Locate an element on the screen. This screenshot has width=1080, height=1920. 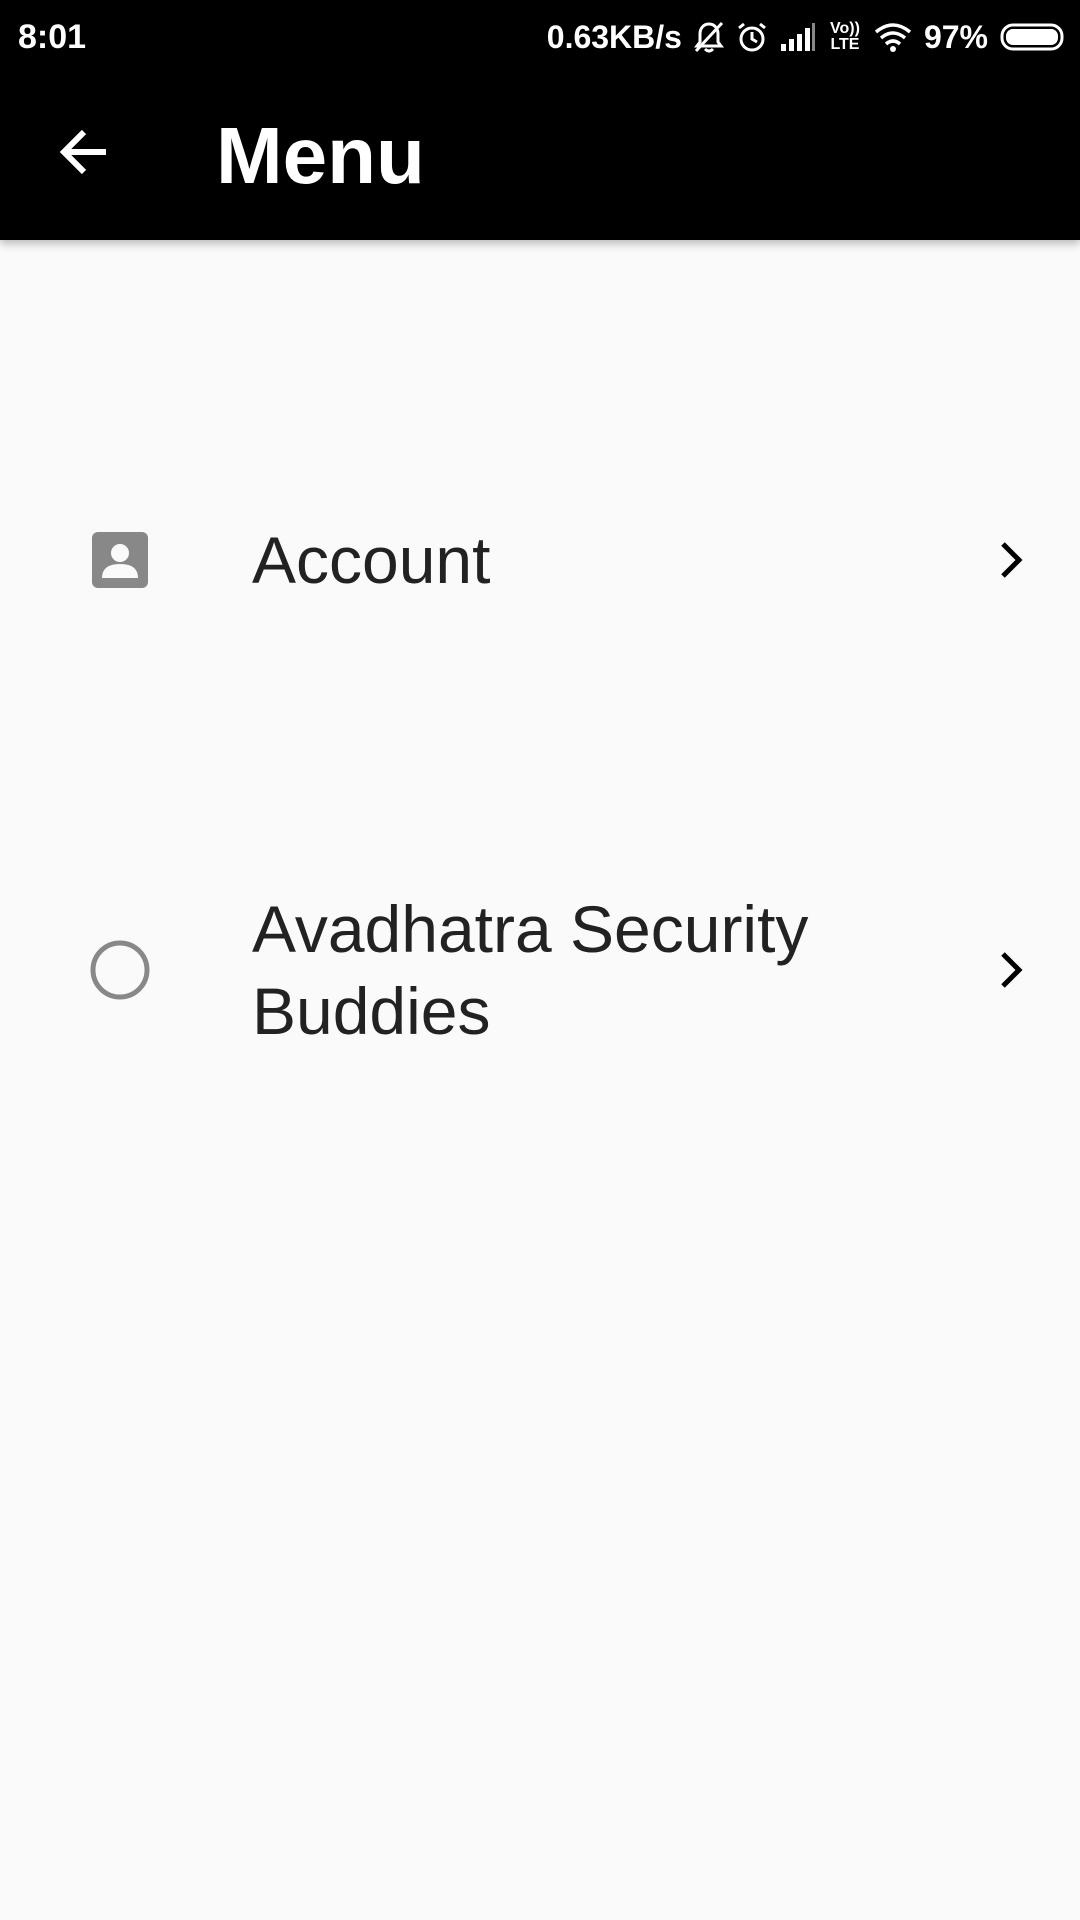
back-button is located at coordinates (84, 154).